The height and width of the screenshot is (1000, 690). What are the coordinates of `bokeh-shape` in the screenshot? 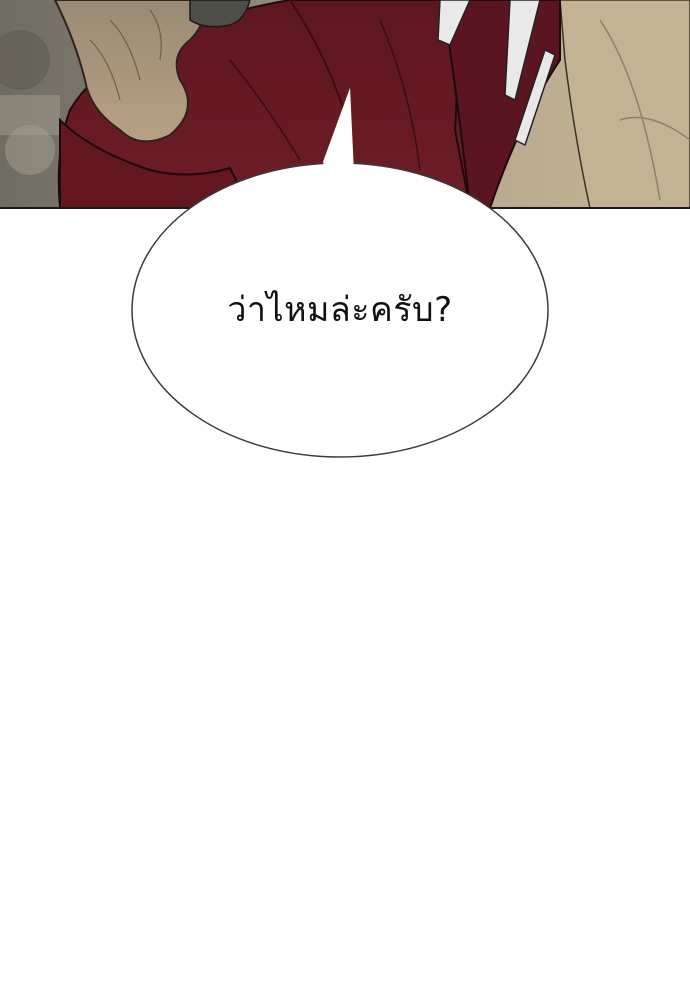 It's located at (30, 115).